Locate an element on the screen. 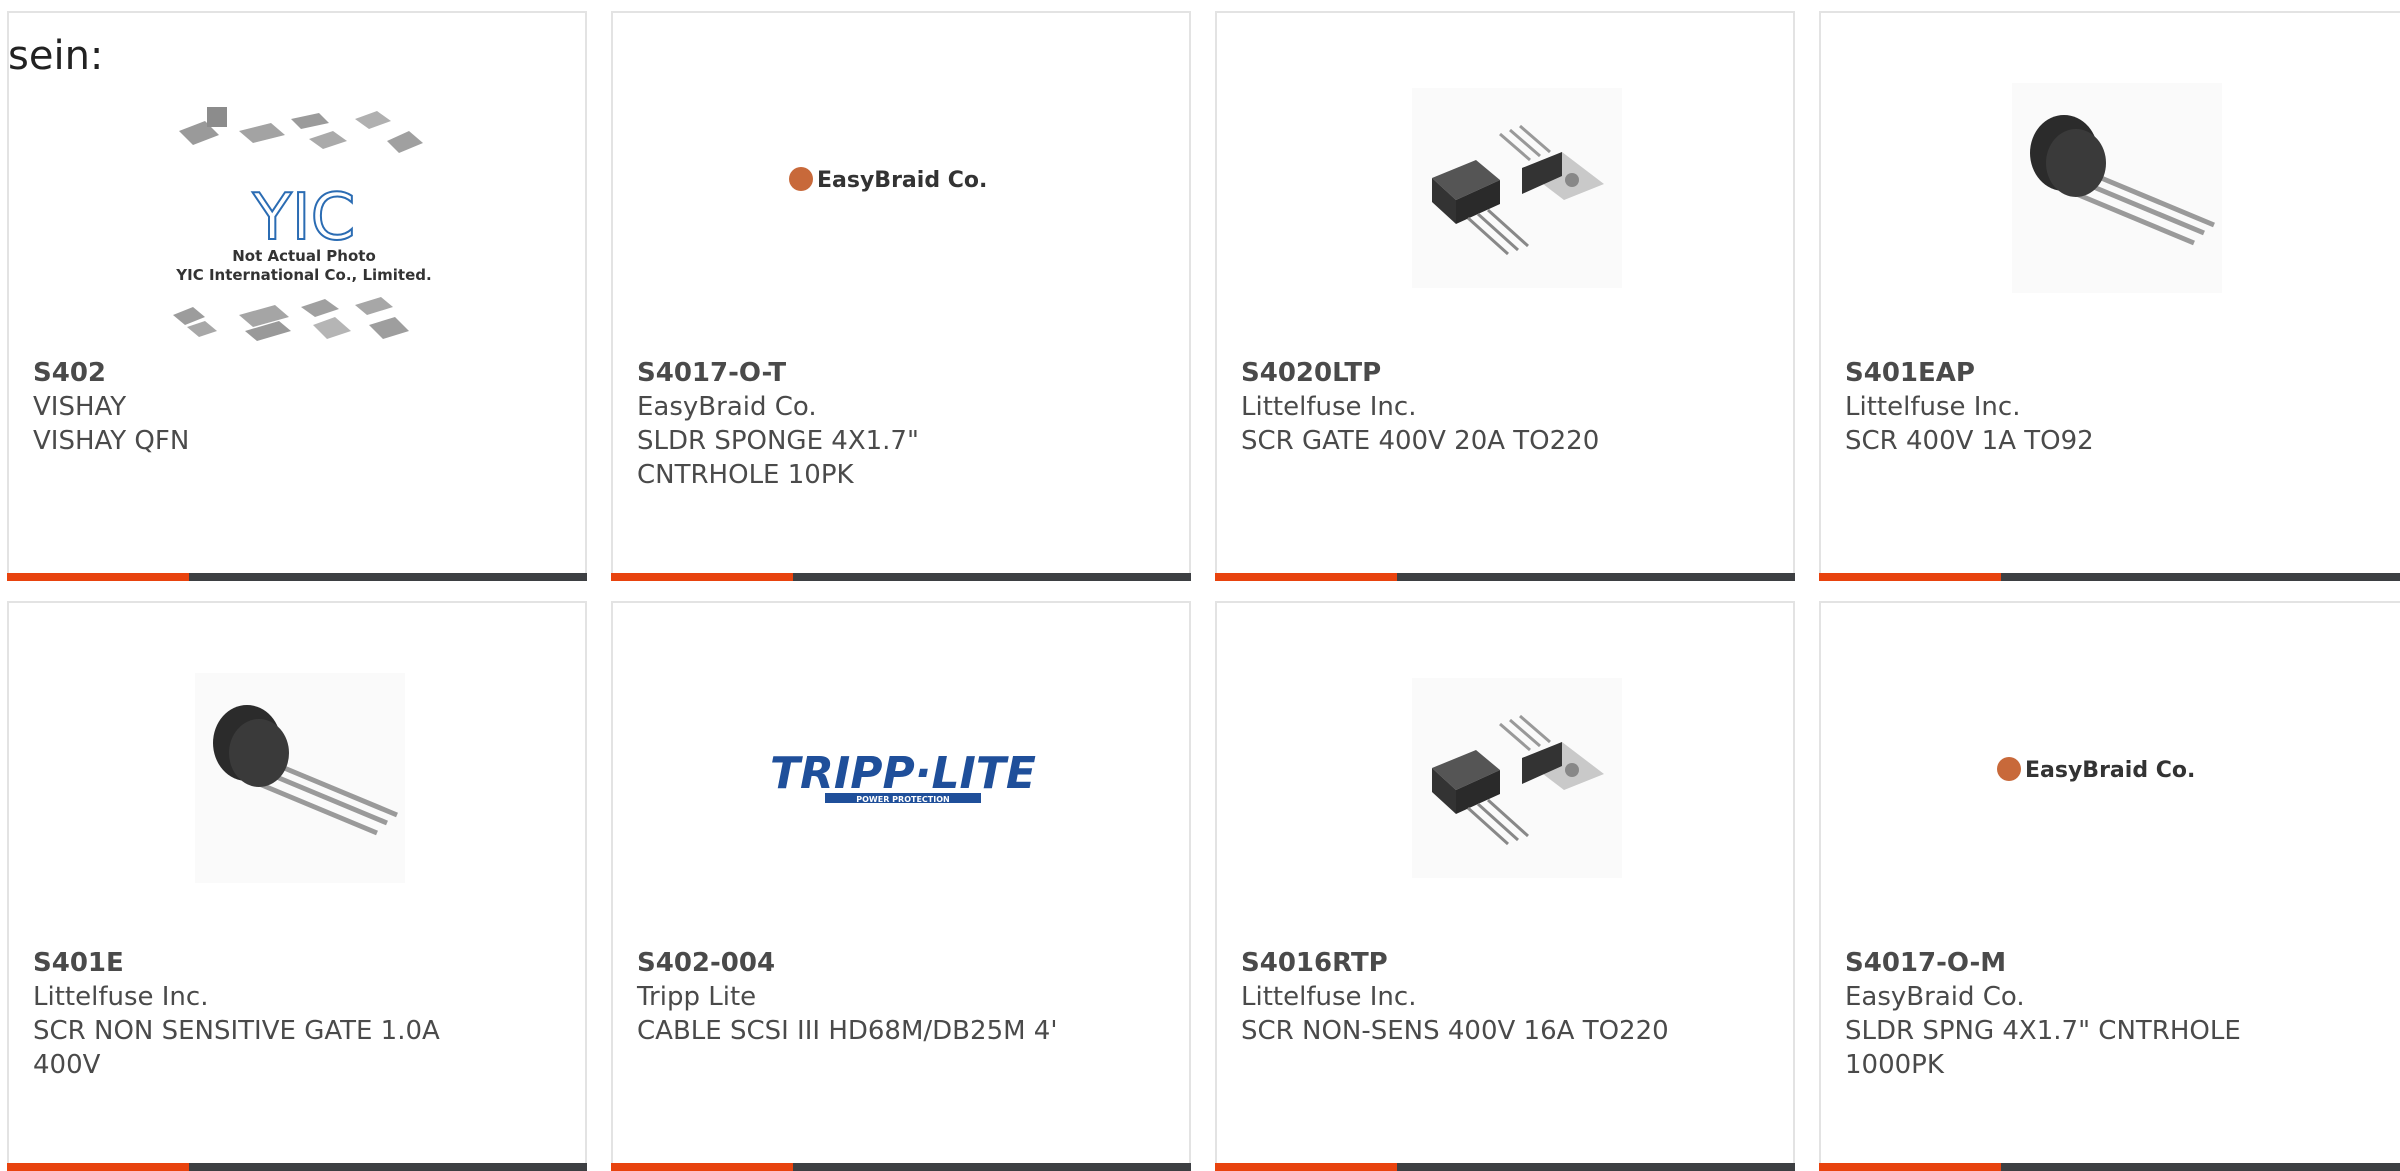 Image resolution: width=2400 pixels, height=1171 pixels. description: VISHAY QFN is located at coordinates (111, 441).